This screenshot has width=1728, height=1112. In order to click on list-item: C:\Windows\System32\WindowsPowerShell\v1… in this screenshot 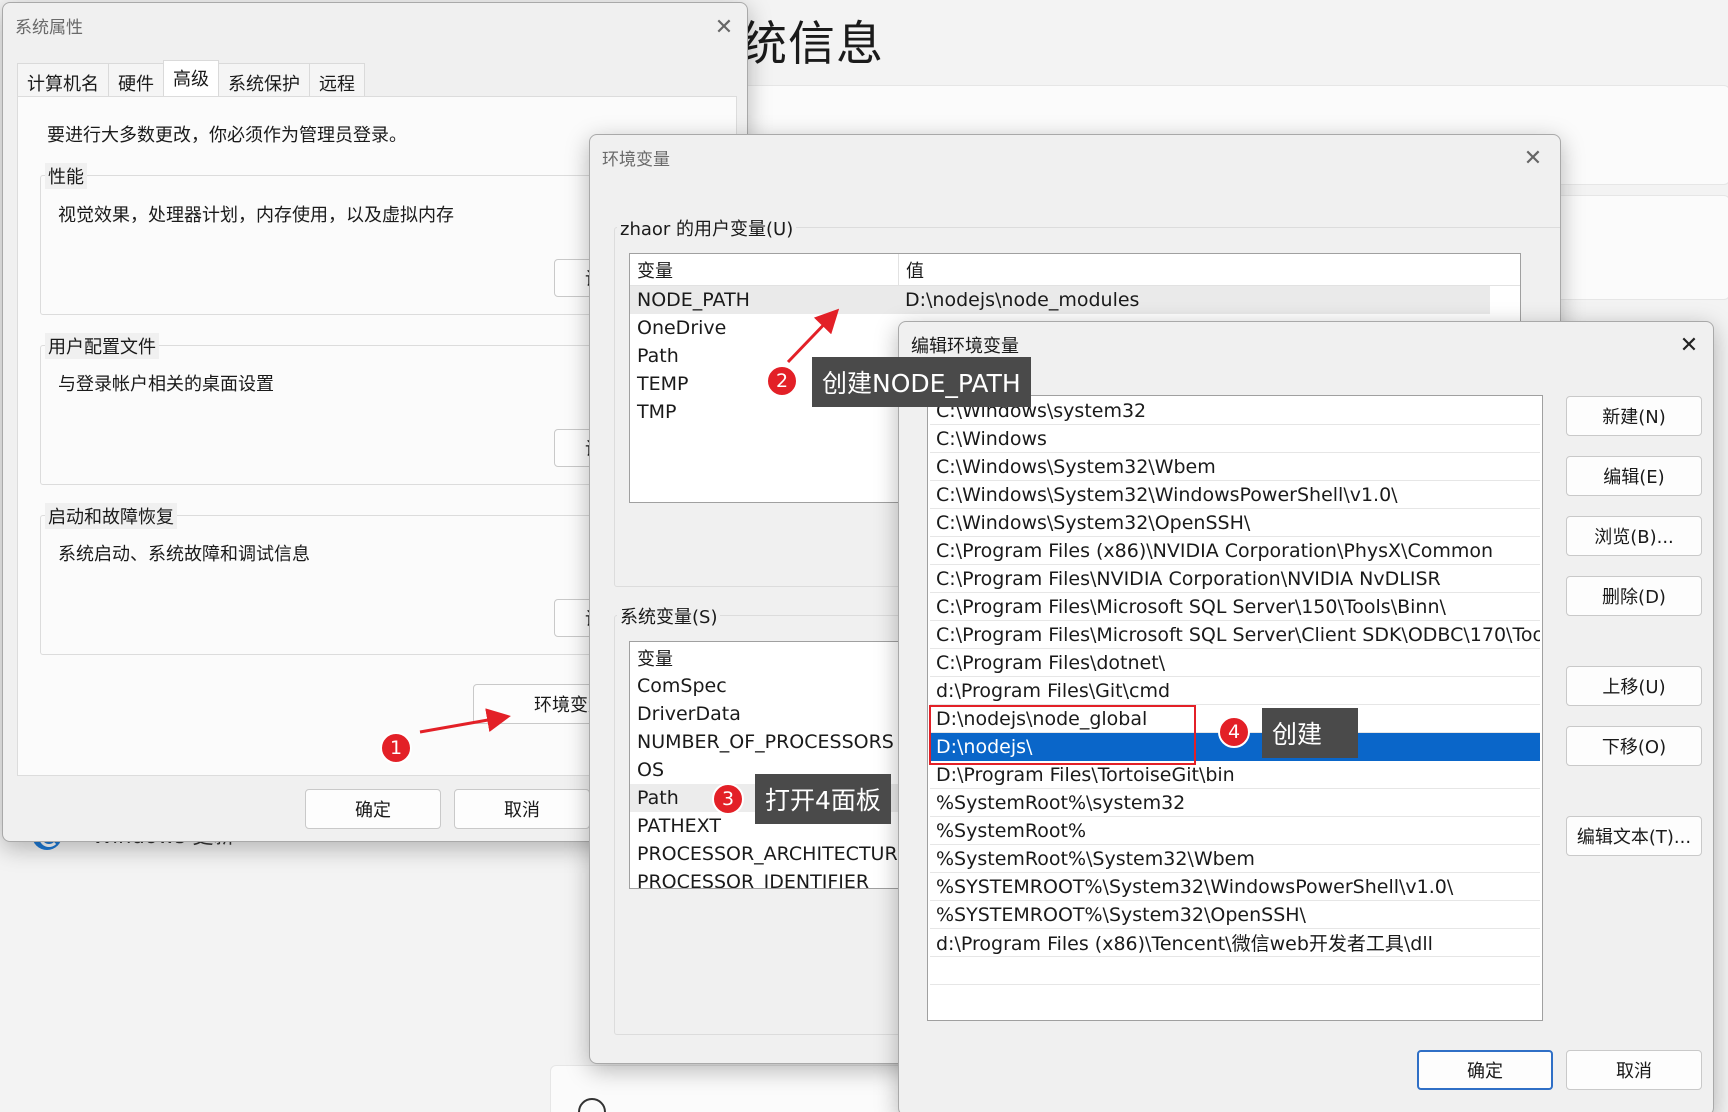, I will do `click(1235, 495)`.